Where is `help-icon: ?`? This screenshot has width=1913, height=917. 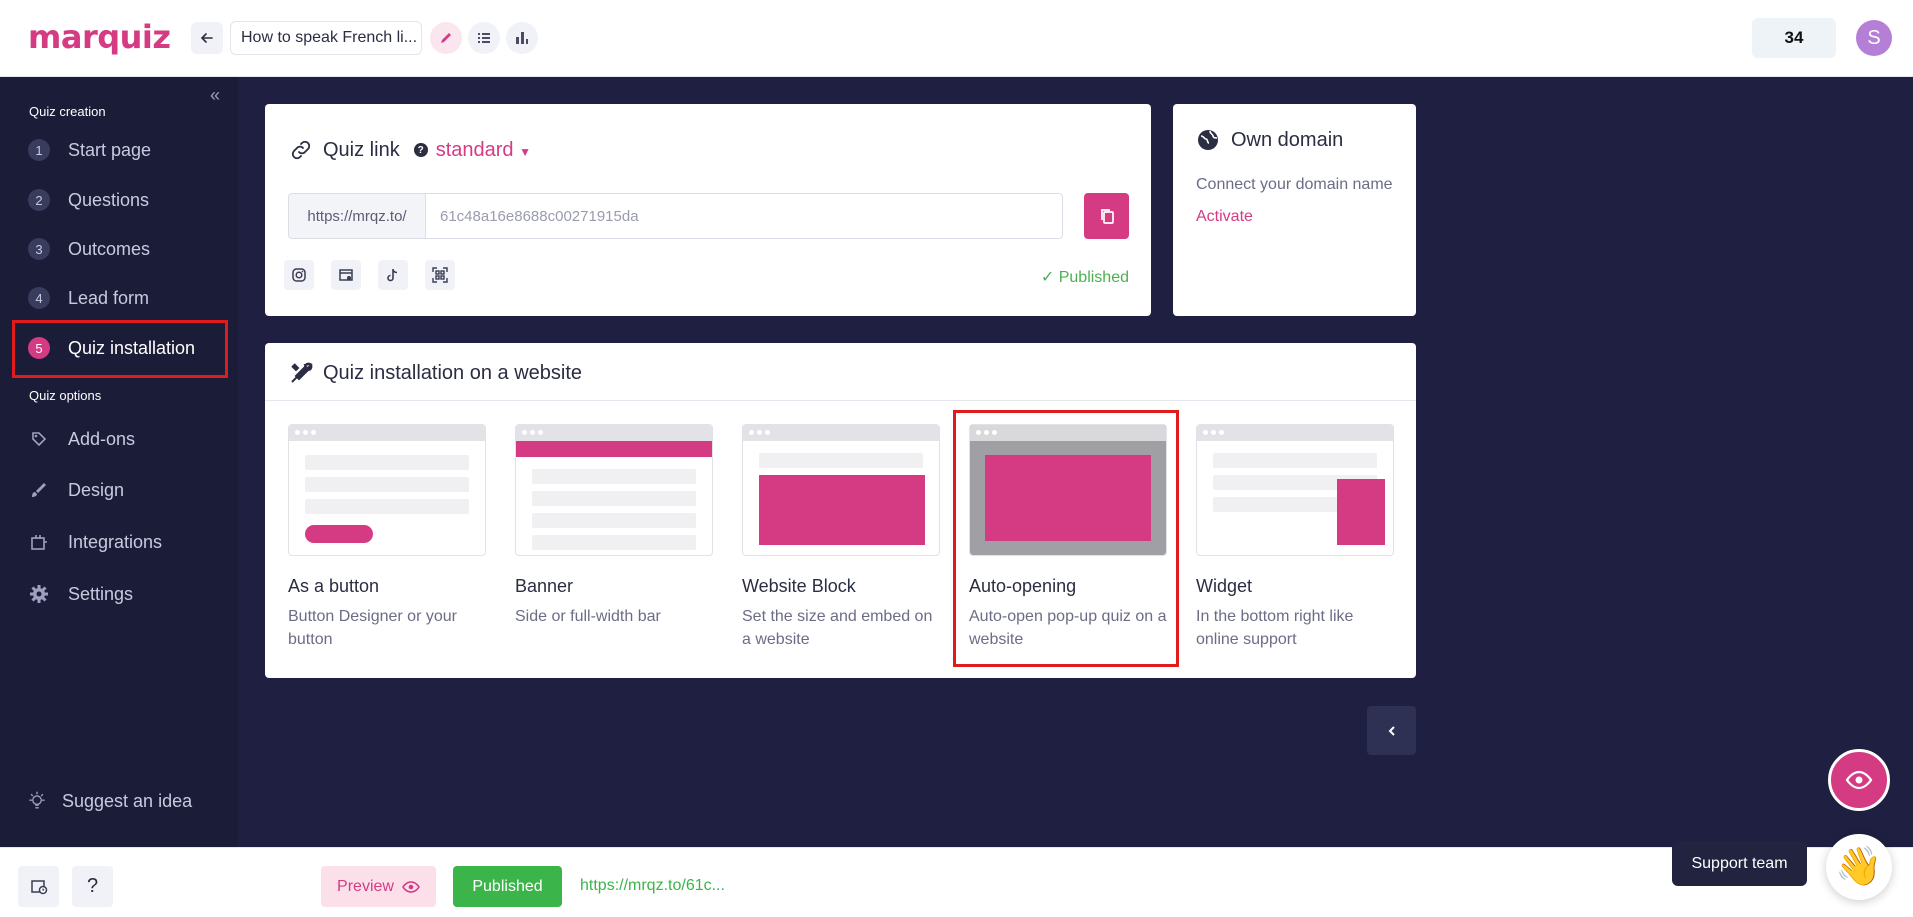
help-icon: ? is located at coordinates (420, 150).